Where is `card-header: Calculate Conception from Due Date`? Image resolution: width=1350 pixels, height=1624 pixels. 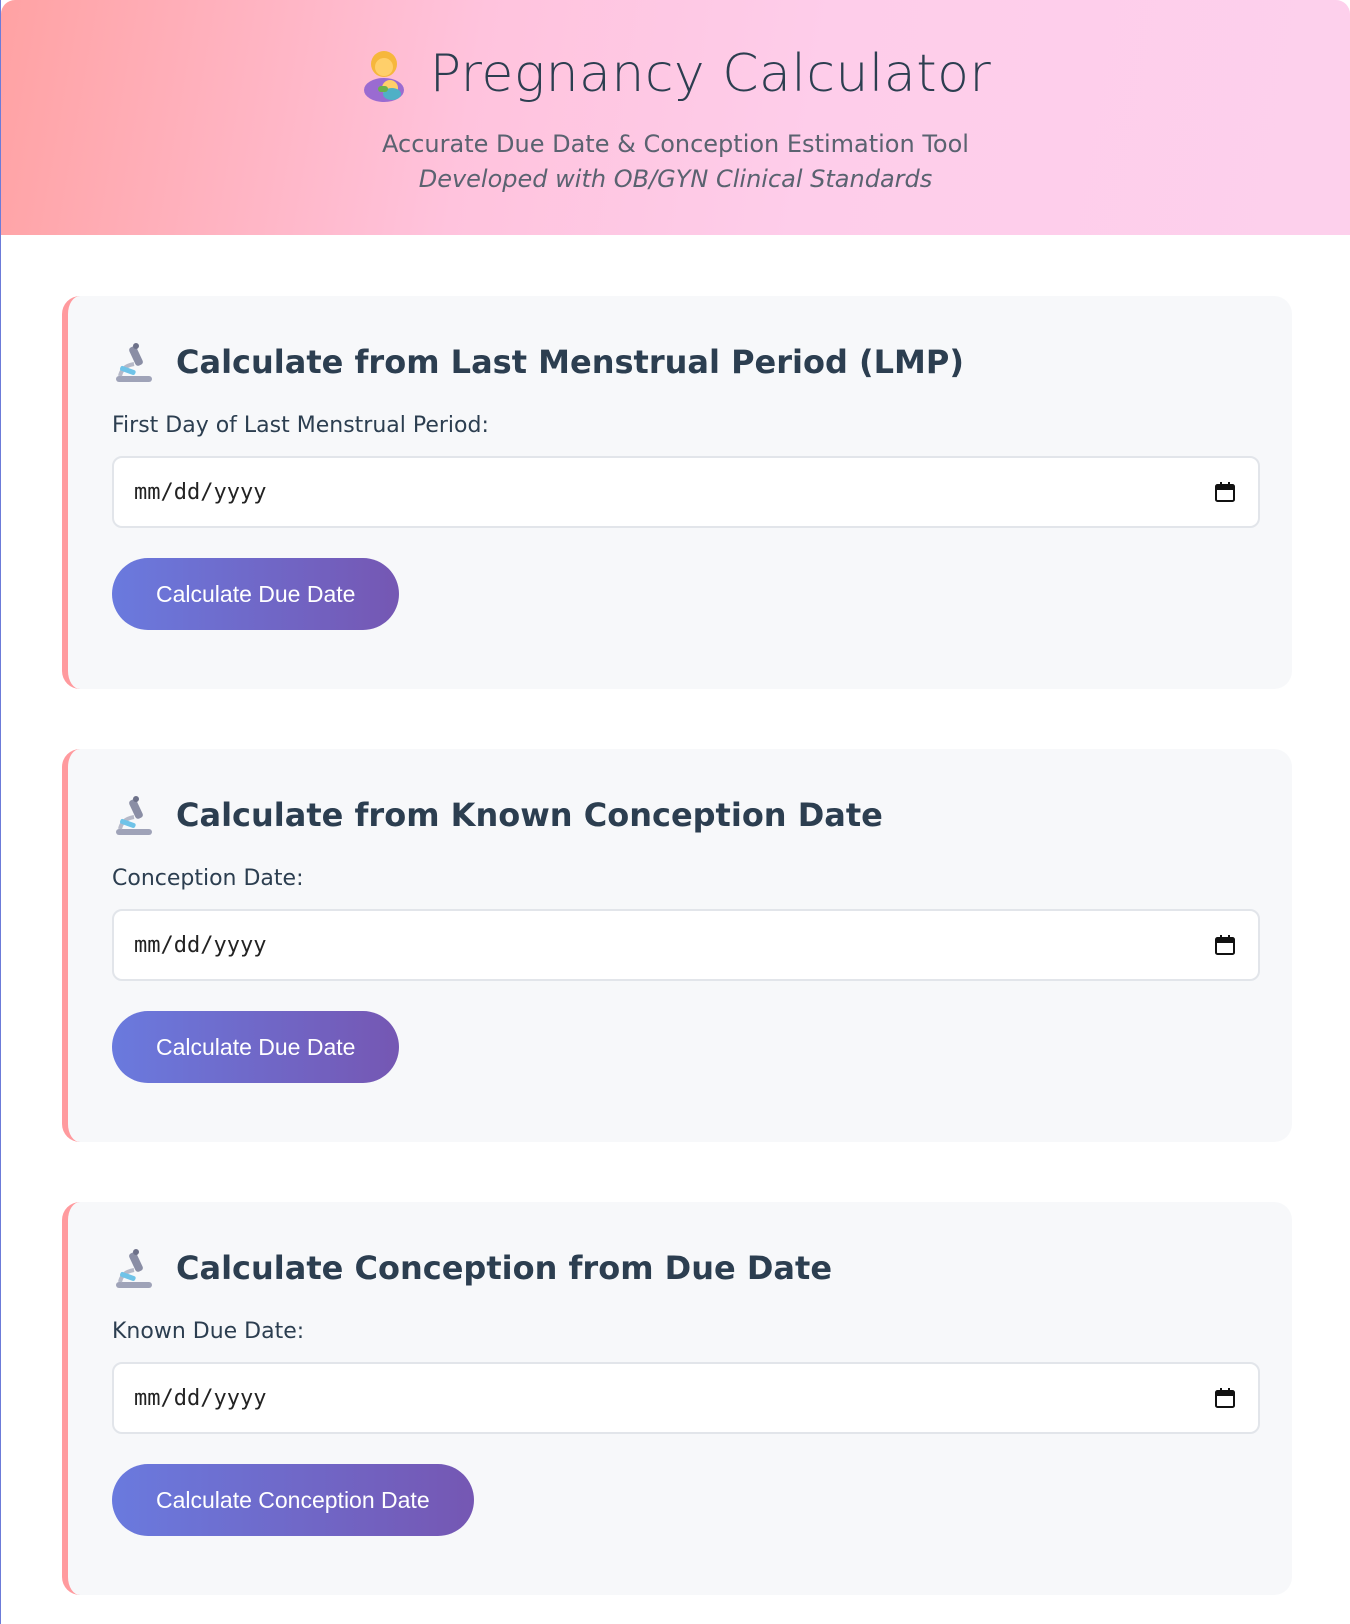
card-header: Calculate Conception from Due Date is located at coordinates (702, 1268).